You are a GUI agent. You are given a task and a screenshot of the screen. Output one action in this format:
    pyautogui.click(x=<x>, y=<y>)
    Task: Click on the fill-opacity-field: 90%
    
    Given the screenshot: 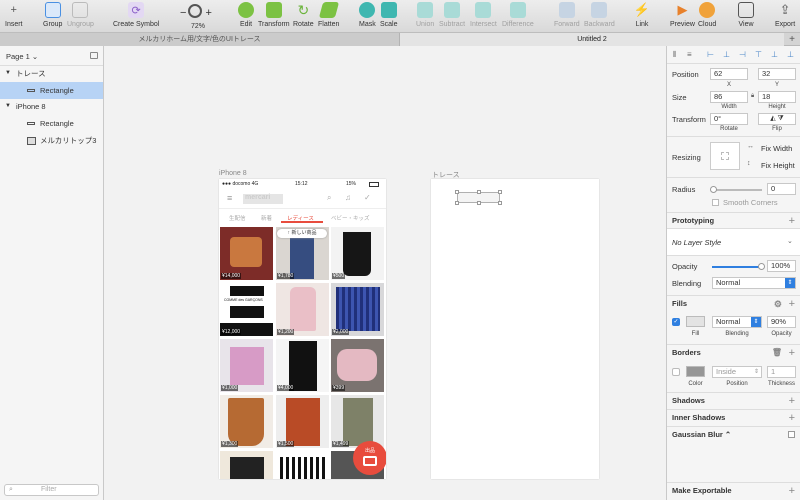 What is the action you would take?
    pyautogui.click(x=781, y=322)
    